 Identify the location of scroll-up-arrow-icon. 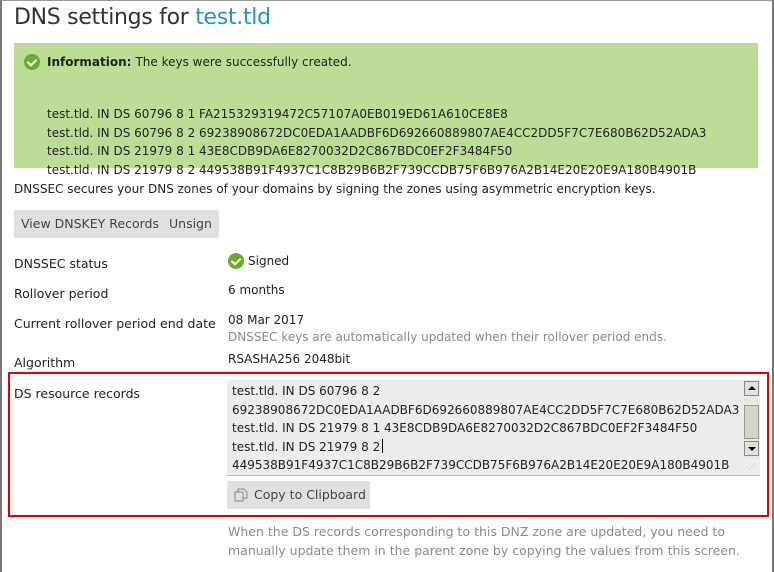
(751, 388).